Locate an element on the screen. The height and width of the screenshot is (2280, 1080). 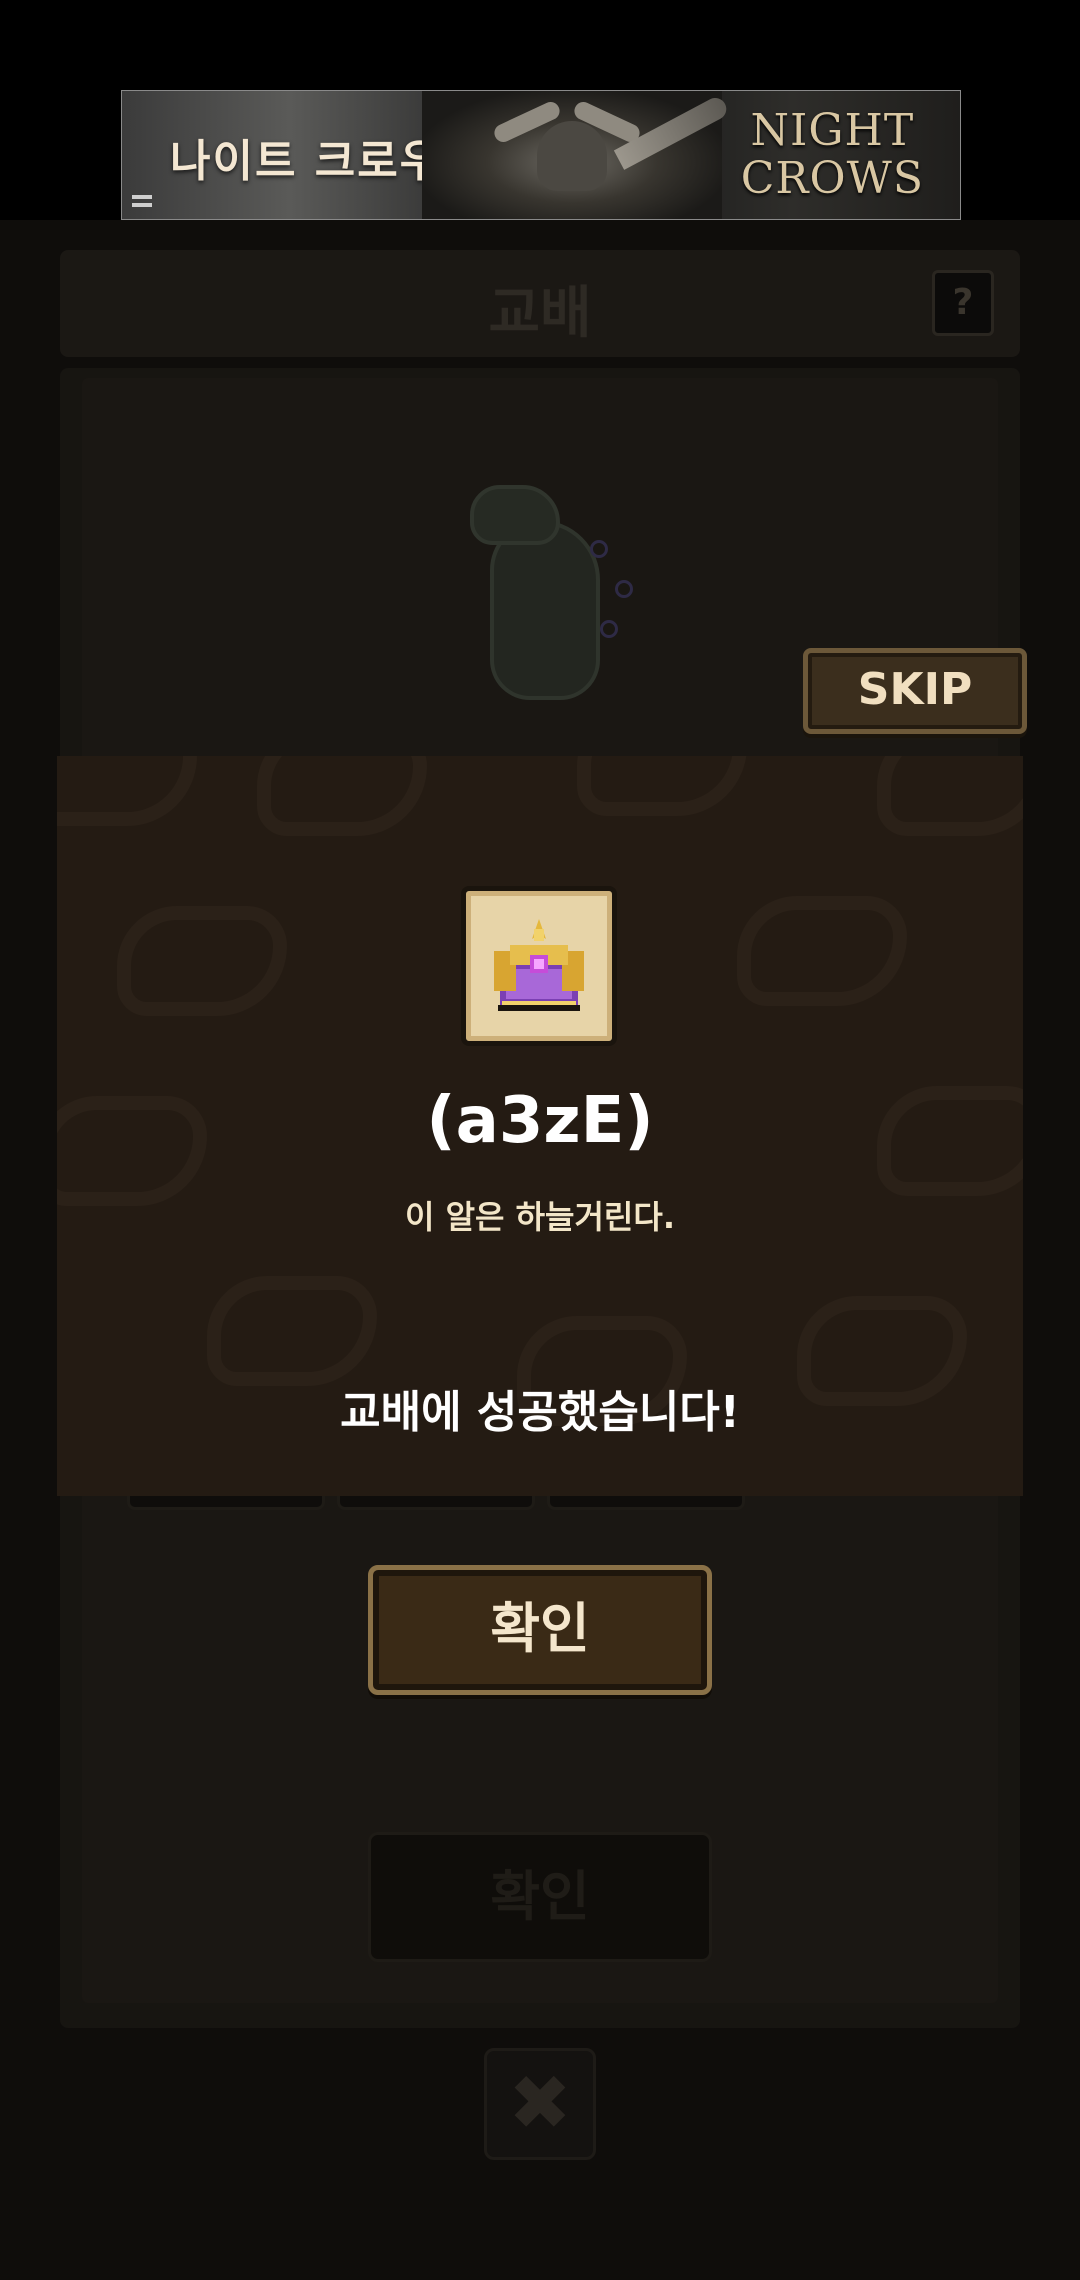
help-button: ? is located at coordinates (963, 303).